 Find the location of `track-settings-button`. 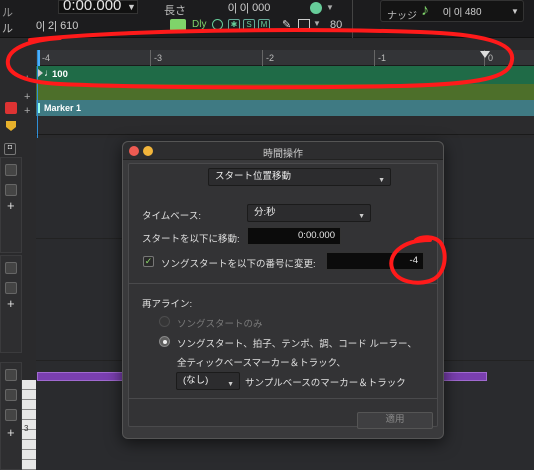

track-settings-button is located at coordinates (11, 415).